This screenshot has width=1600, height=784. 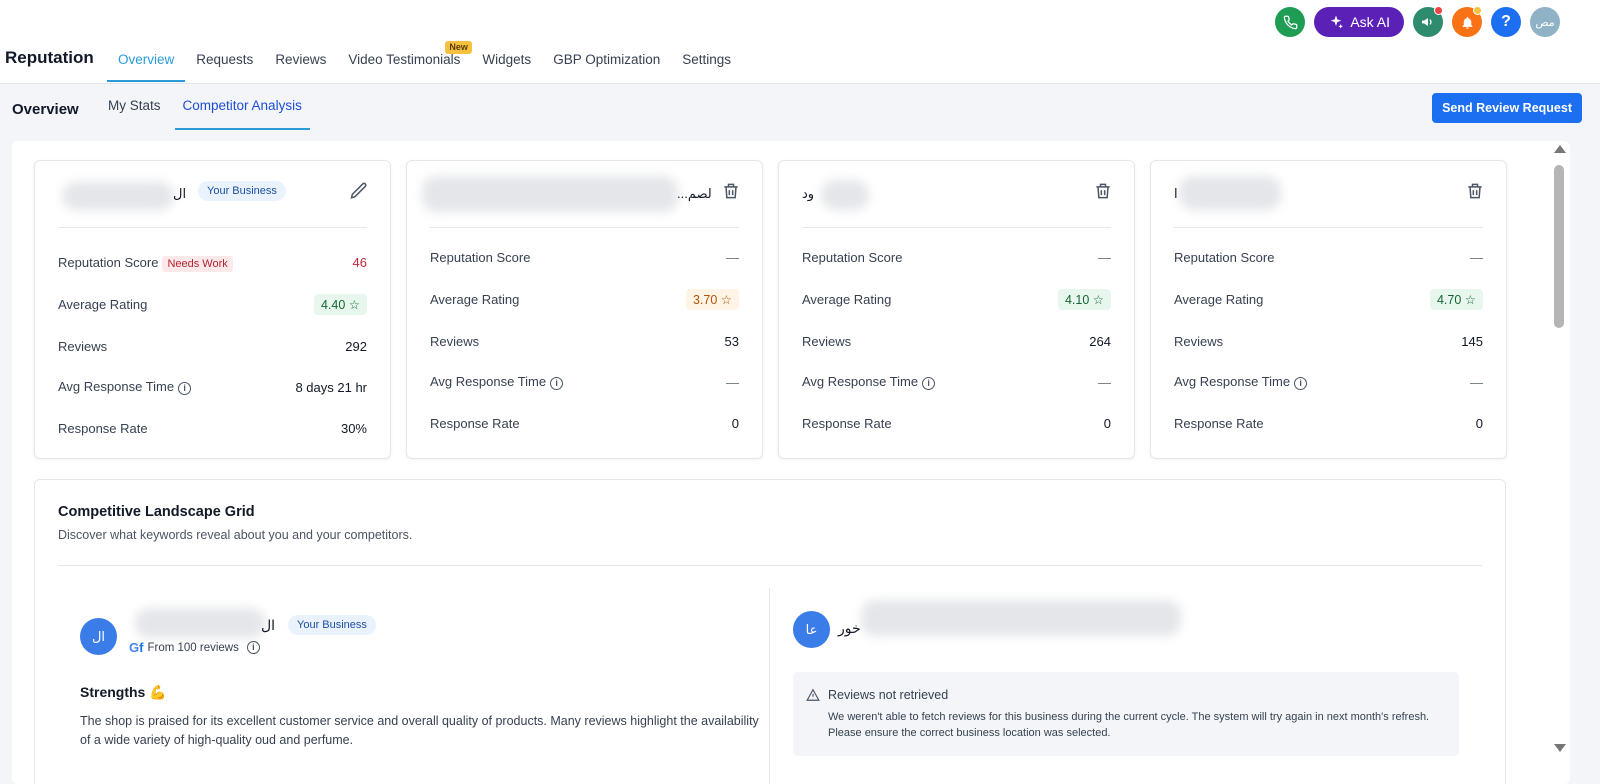 I want to click on review-source: Gf From 100 reviews i, so click(x=194, y=647).